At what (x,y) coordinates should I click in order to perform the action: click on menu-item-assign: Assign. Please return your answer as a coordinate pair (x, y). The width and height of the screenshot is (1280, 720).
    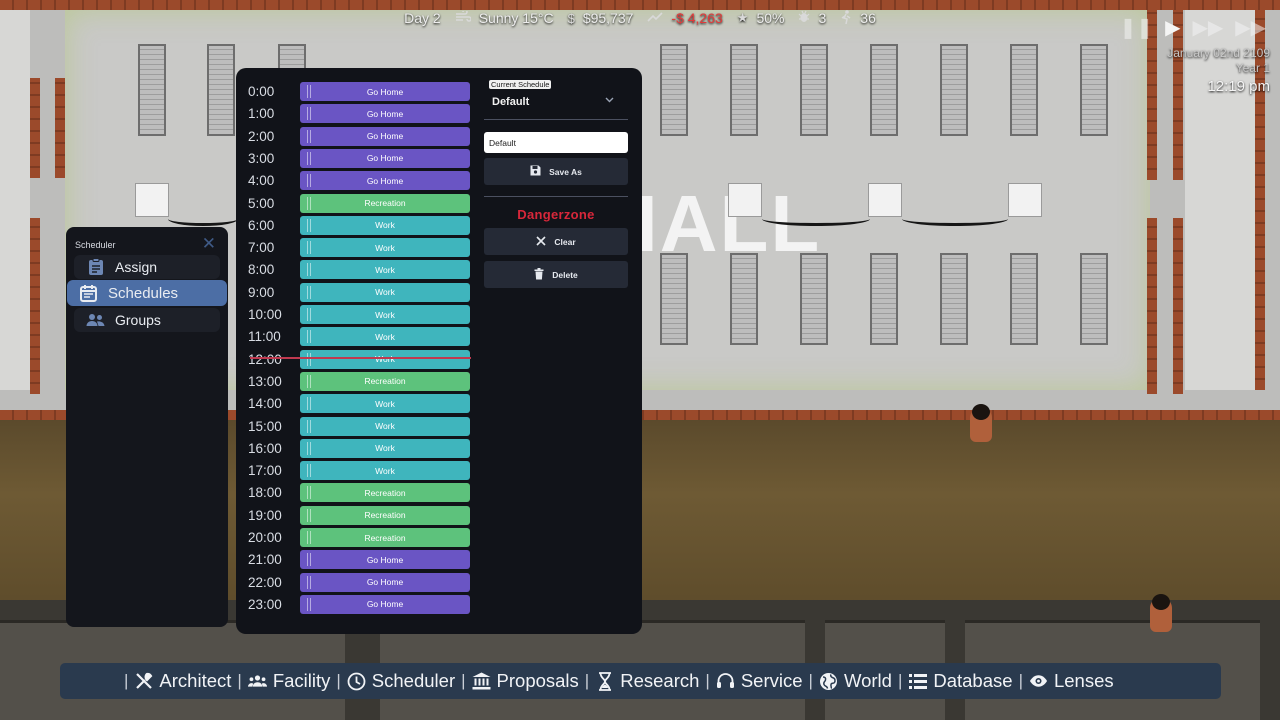
    Looking at the image, I should click on (147, 267).